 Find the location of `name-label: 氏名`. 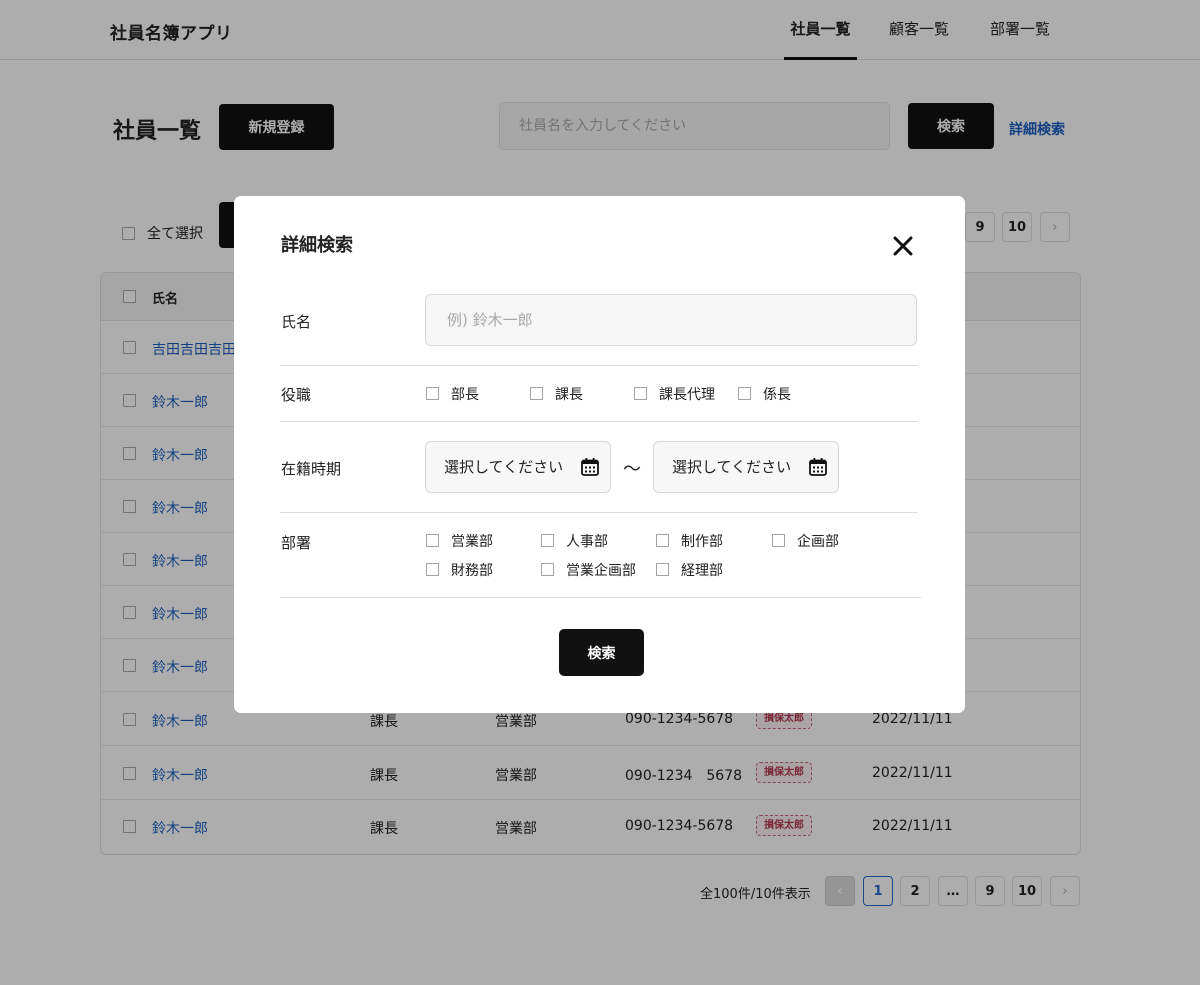

name-label: 氏名 is located at coordinates (296, 322).